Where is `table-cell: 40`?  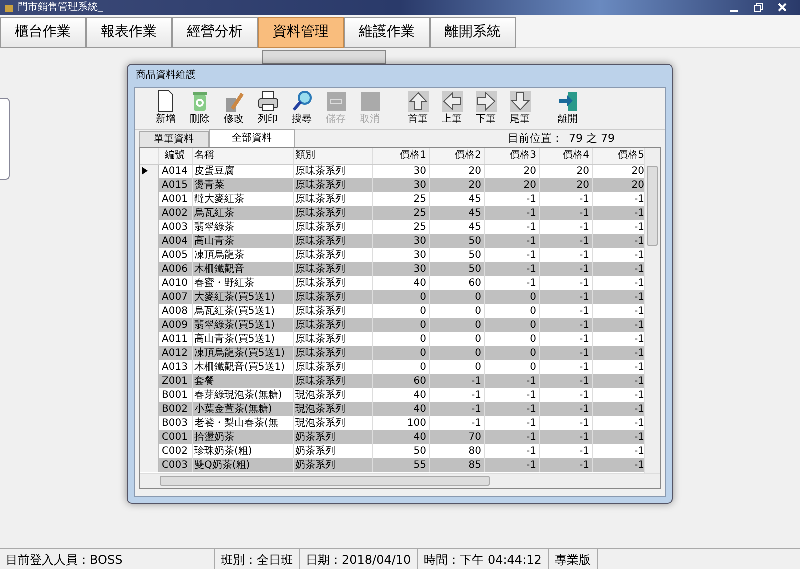
table-cell: 40 is located at coordinates (400, 409).